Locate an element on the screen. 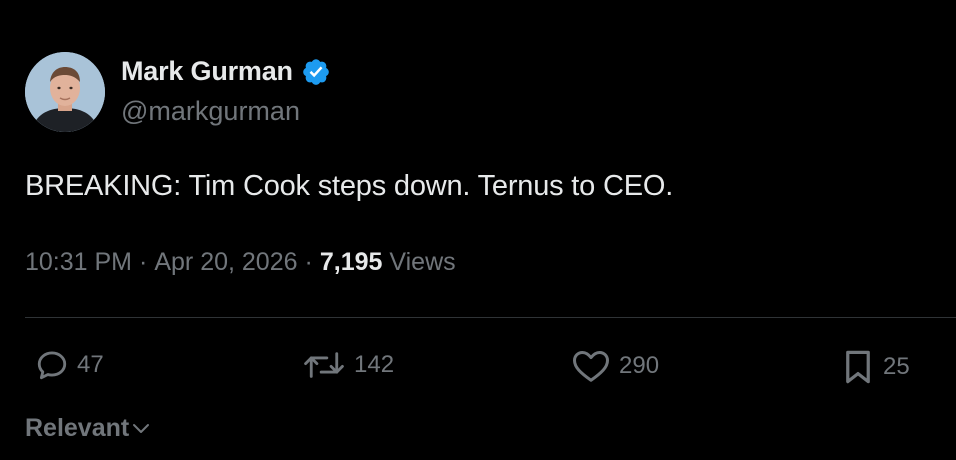  verified-badge-icon is located at coordinates (316, 72).